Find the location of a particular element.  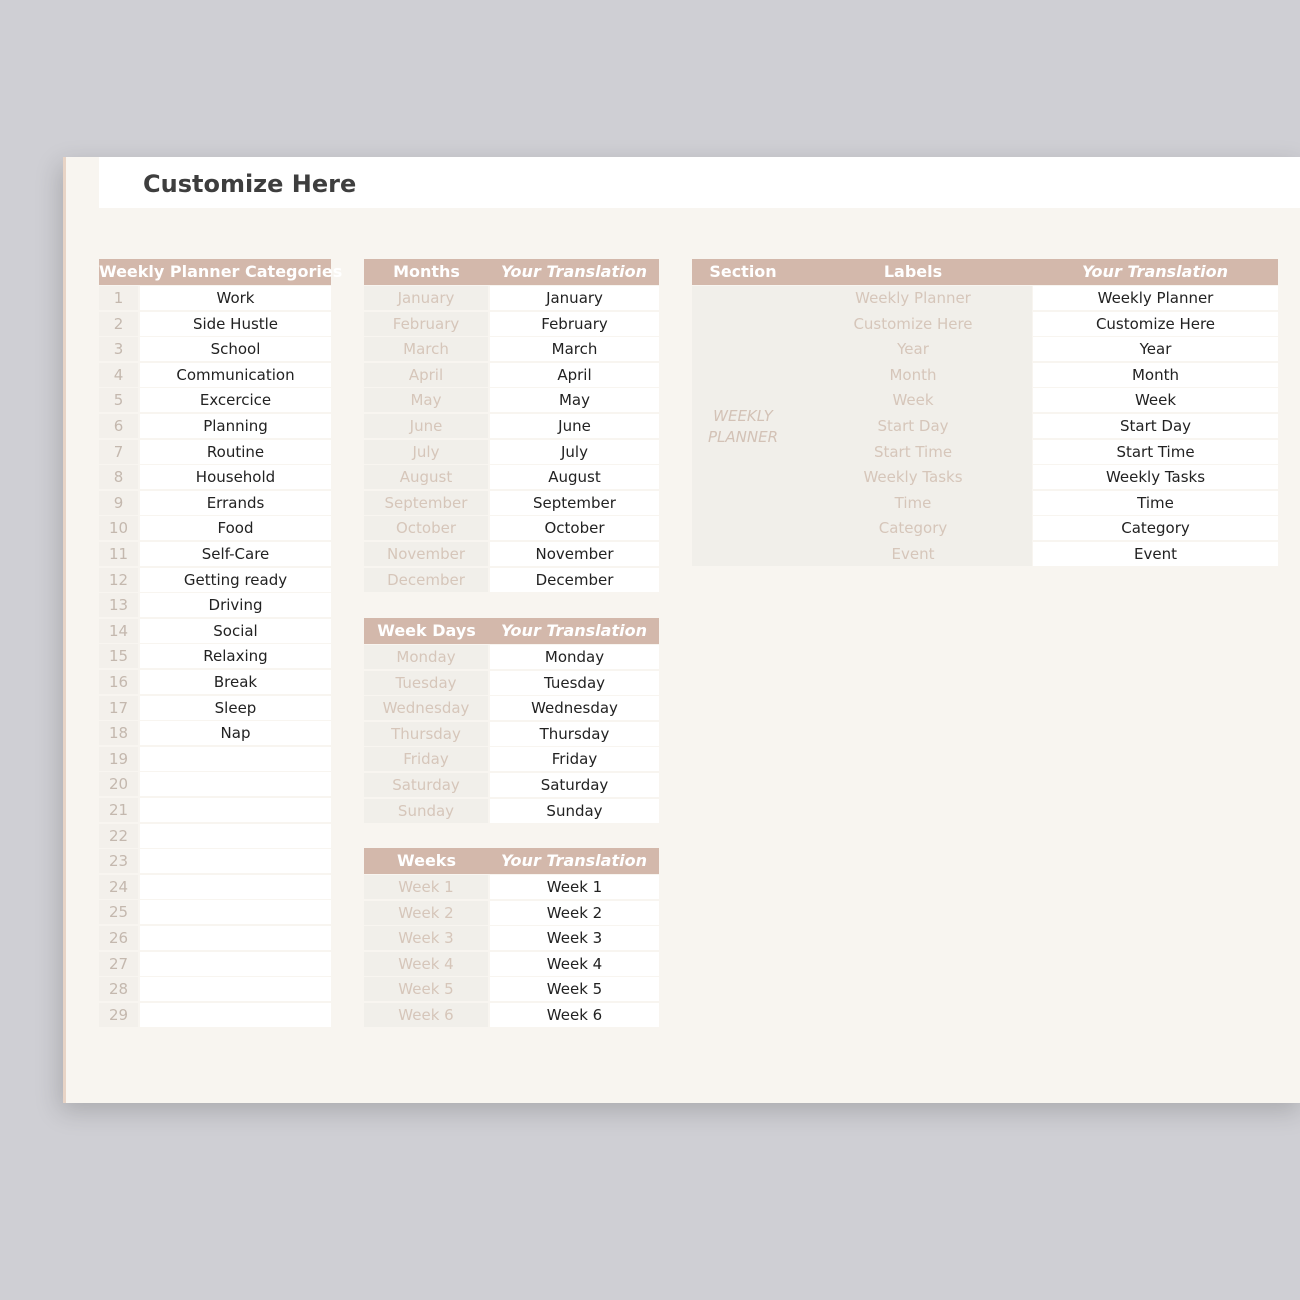

translation-cell: September is located at coordinates (574, 502).